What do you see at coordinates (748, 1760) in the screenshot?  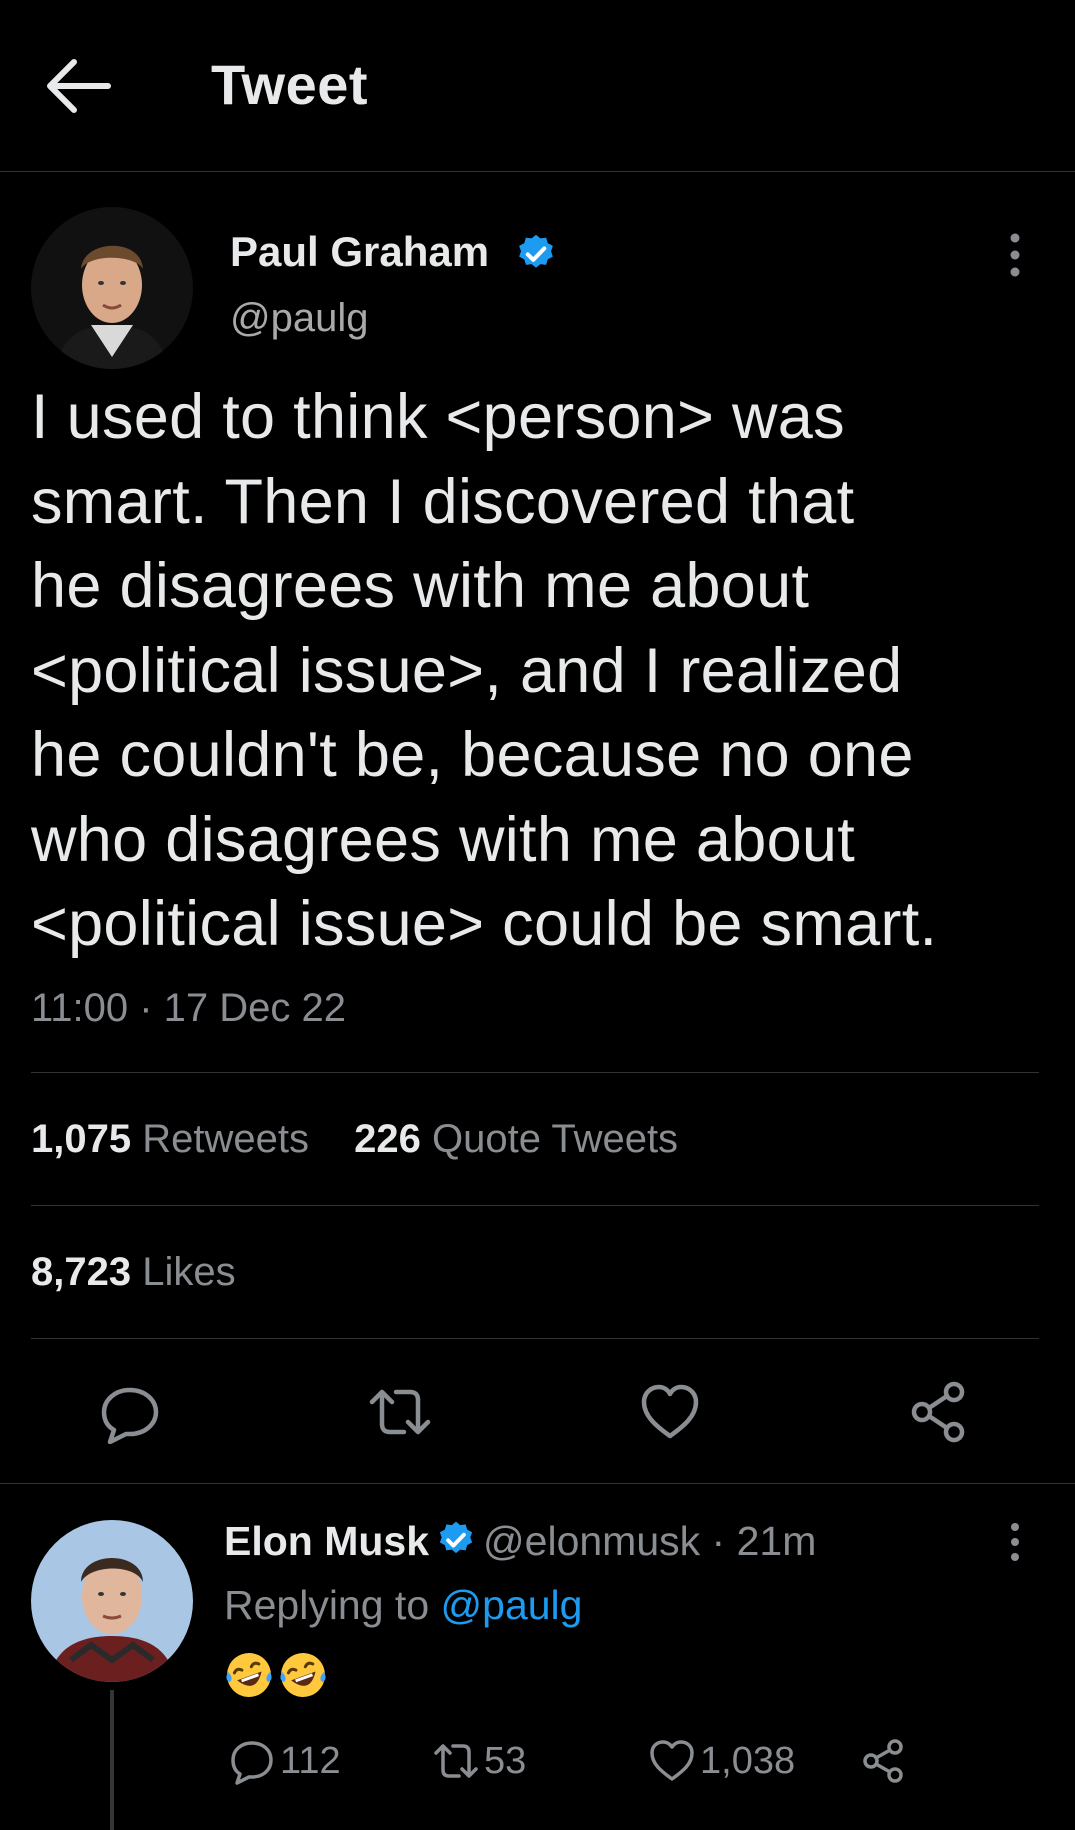 I see `like-count: 1,038` at bounding box center [748, 1760].